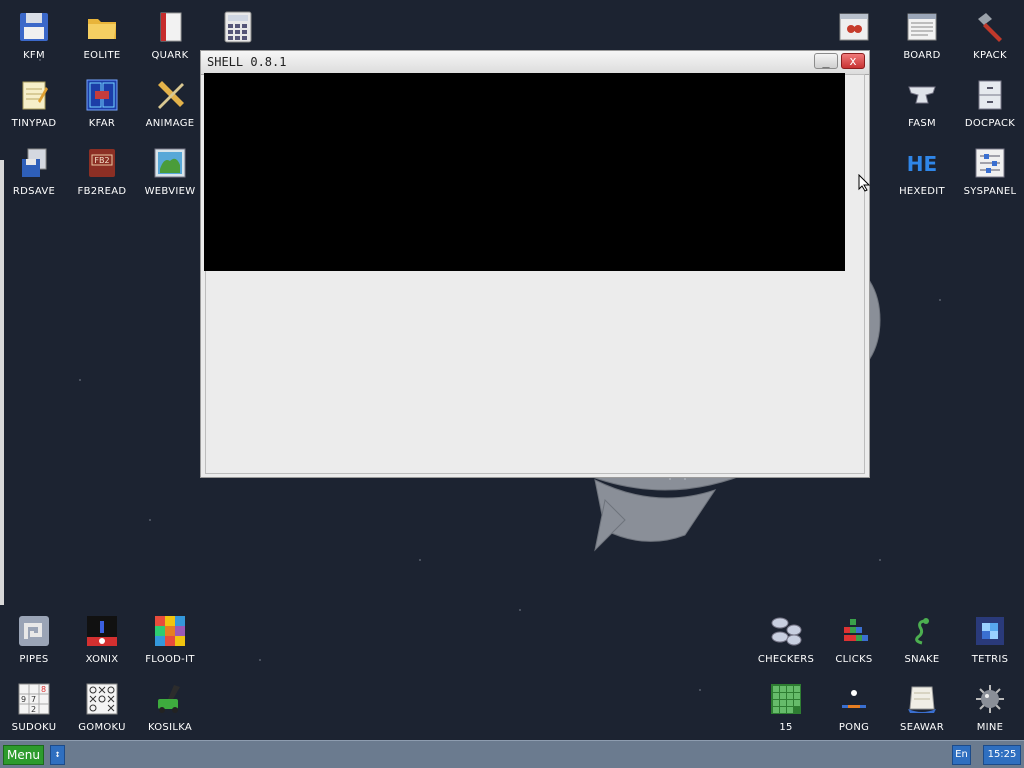 The height and width of the screenshot is (768, 1024). Describe the element at coordinates (33, 709) in the screenshot. I see `svg-text: 2` at that location.